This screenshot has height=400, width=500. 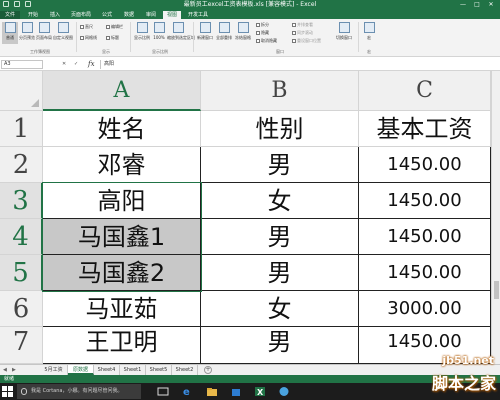 I want to click on select-all-triangle-icon, so click(x=35, y=103).